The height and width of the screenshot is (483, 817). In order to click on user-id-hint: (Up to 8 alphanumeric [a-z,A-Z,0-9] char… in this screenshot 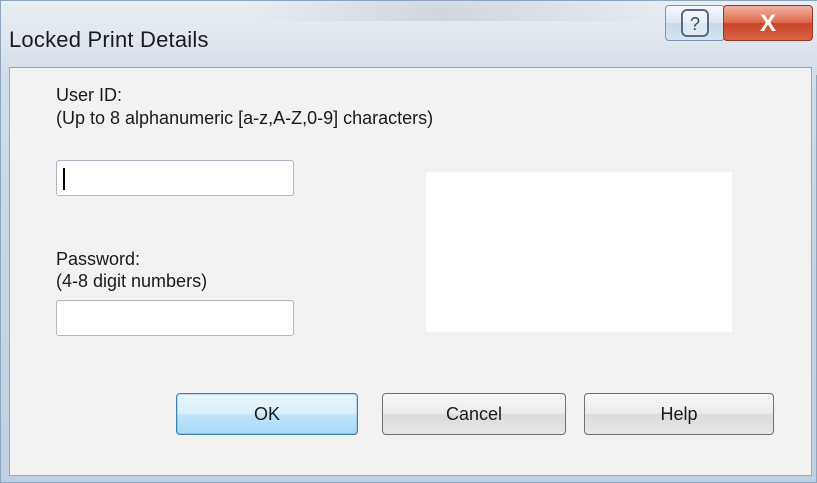, I will do `click(245, 118)`.